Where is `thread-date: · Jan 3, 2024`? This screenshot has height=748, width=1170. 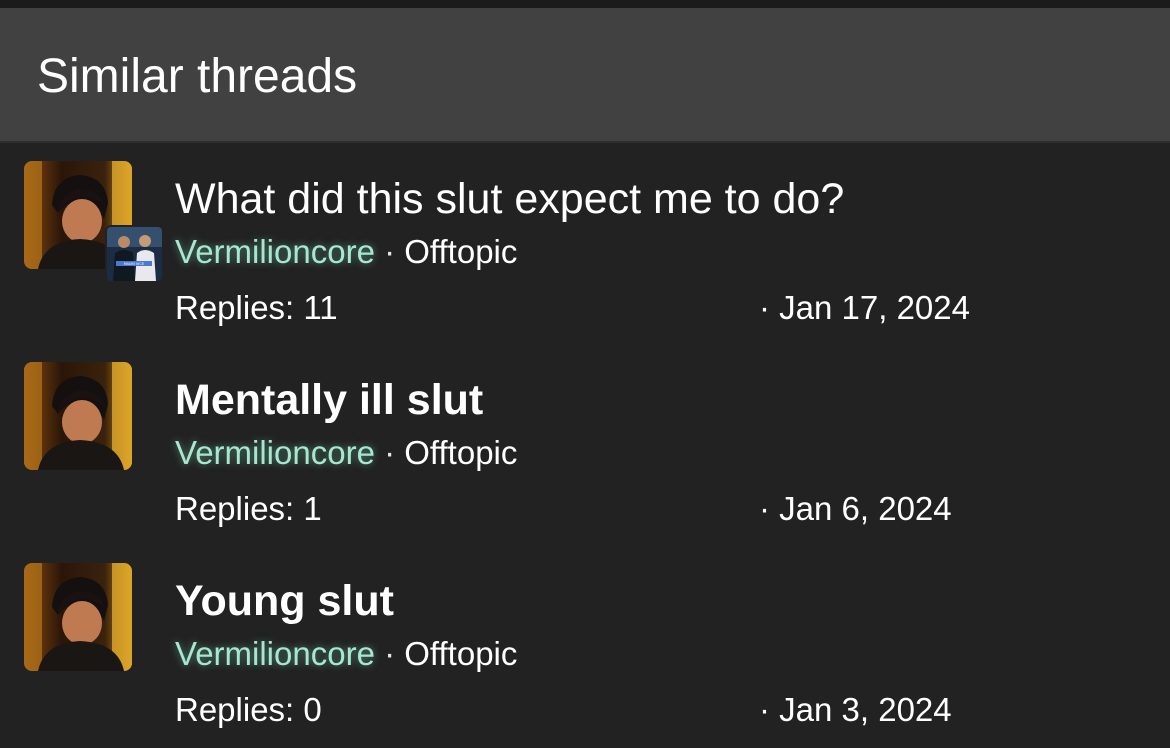 thread-date: · Jan 3, 2024 is located at coordinates (855, 709).